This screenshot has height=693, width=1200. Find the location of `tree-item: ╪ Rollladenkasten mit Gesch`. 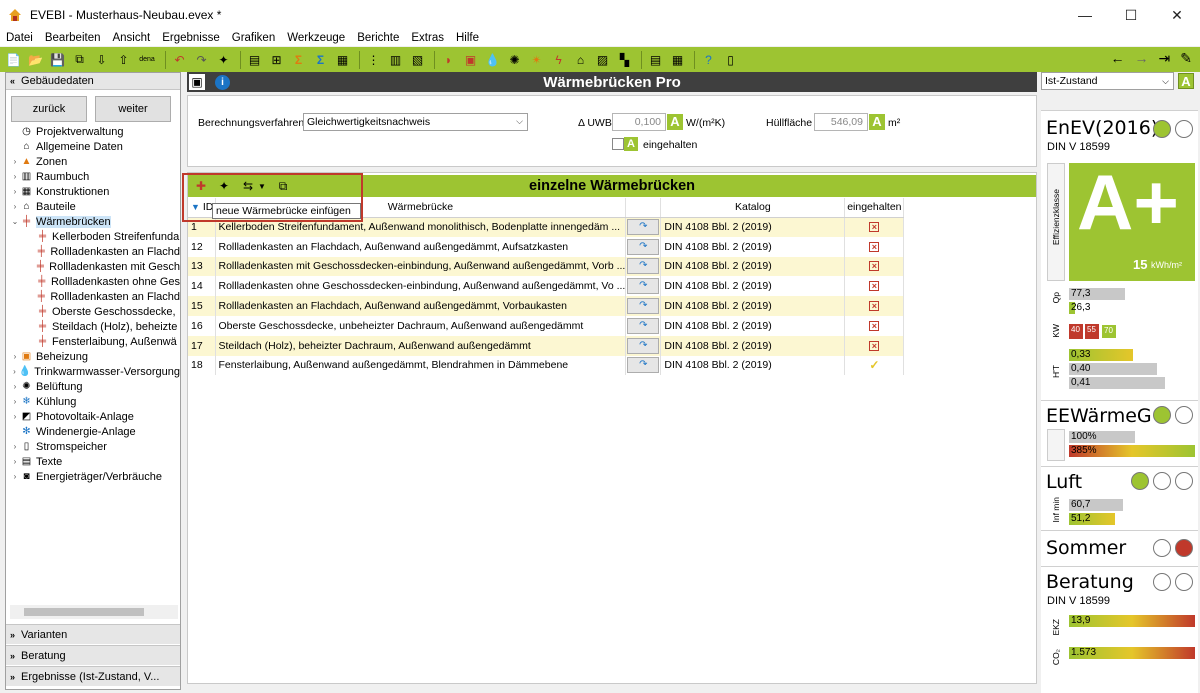

tree-item: ╪ Rollladenkasten mit Gesch is located at coordinates (95, 266).